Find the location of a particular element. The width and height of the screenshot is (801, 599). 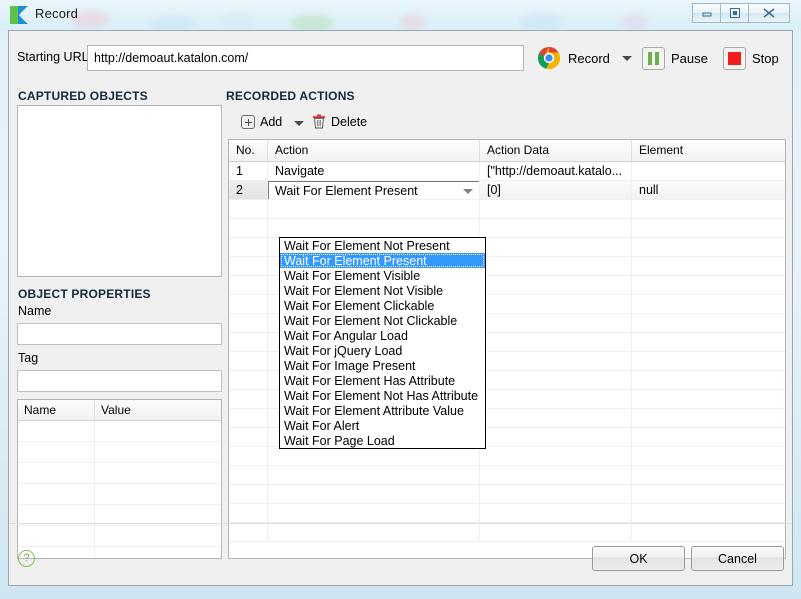

captured-objects-list is located at coordinates (119, 191).